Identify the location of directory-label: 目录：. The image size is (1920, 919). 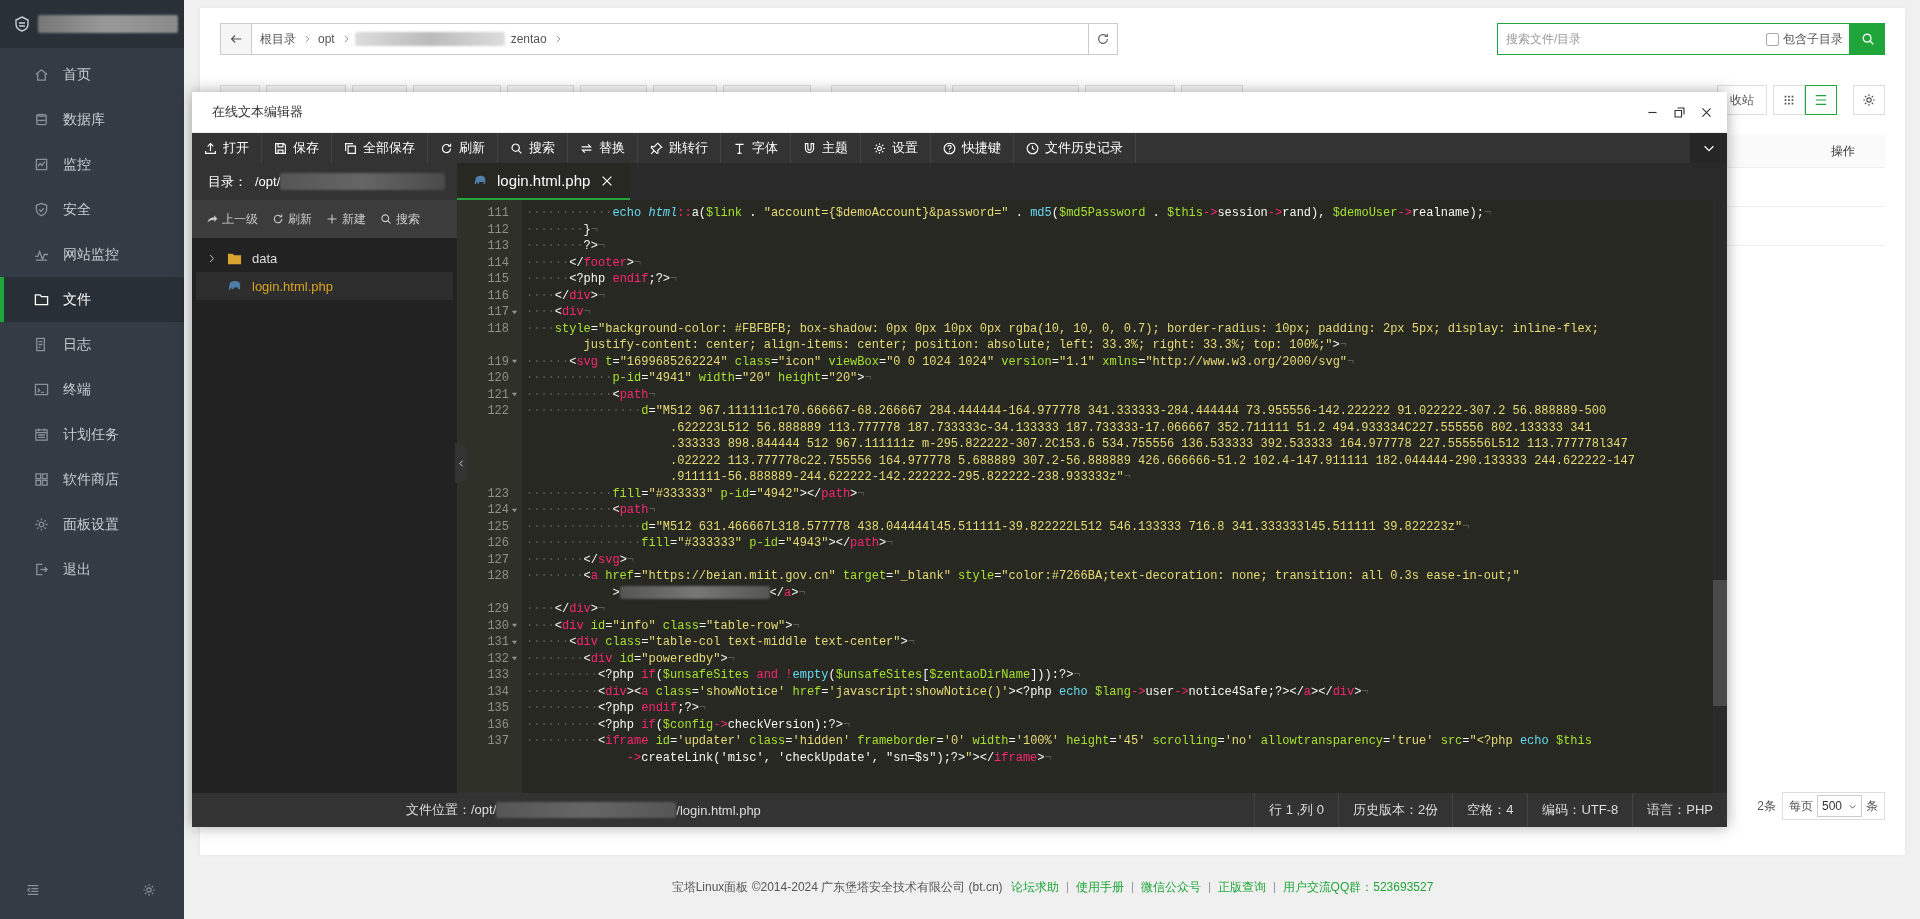
(227, 181).